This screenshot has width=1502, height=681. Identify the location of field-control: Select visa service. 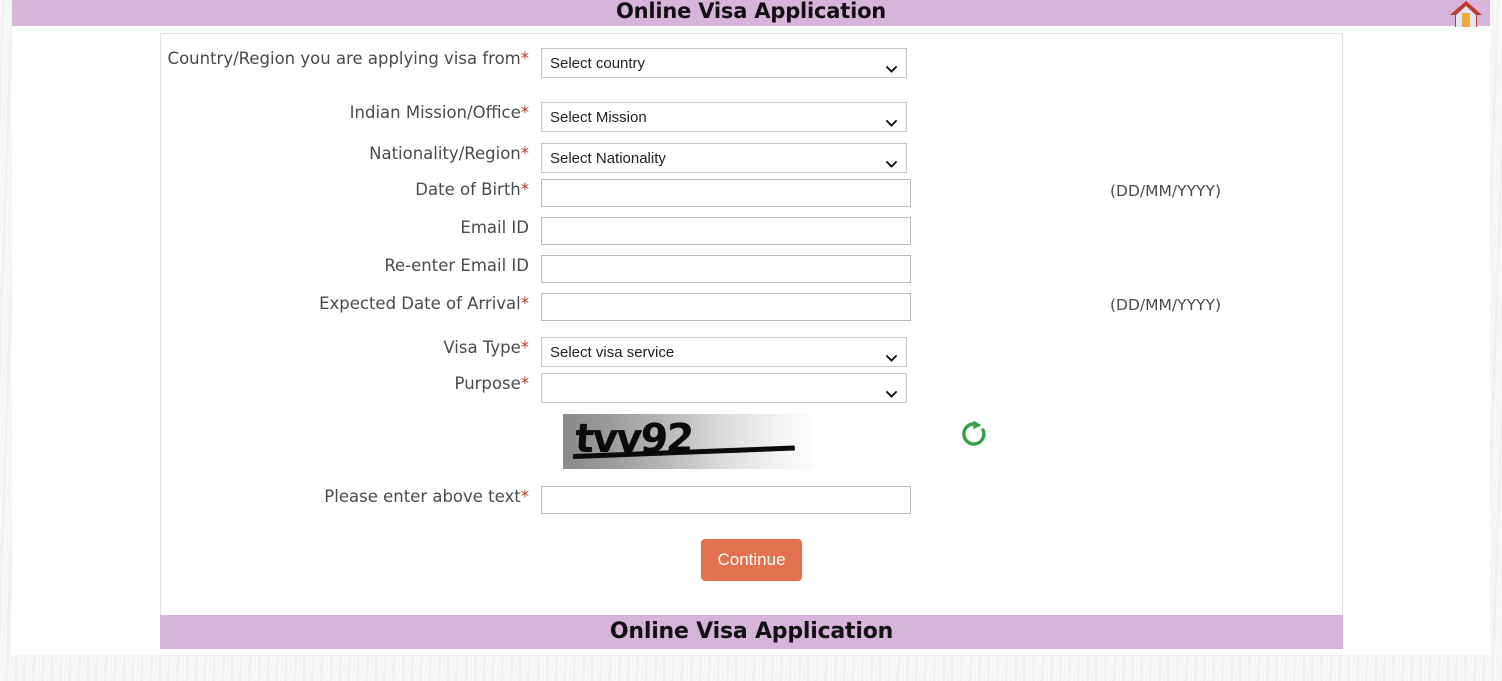
(724, 352).